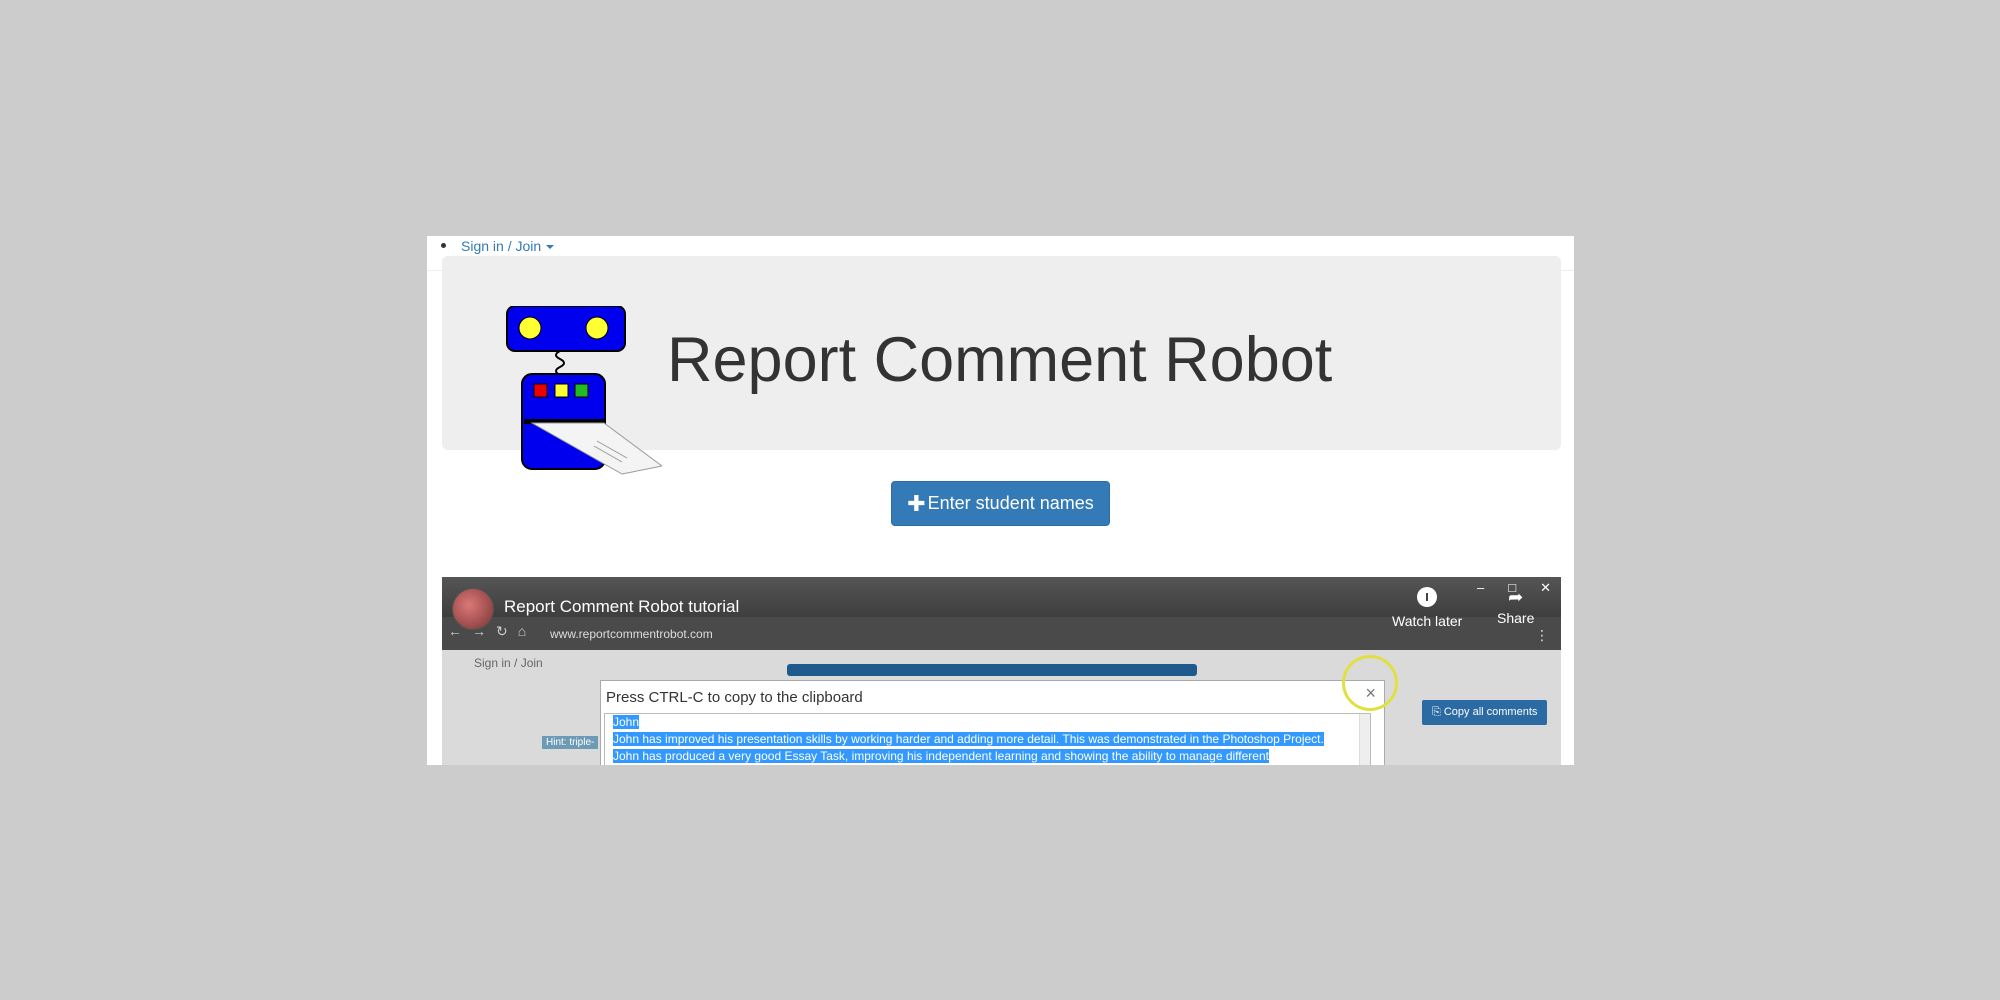 The height and width of the screenshot is (1000, 2000). I want to click on video-inner-header-bar, so click(992, 670).